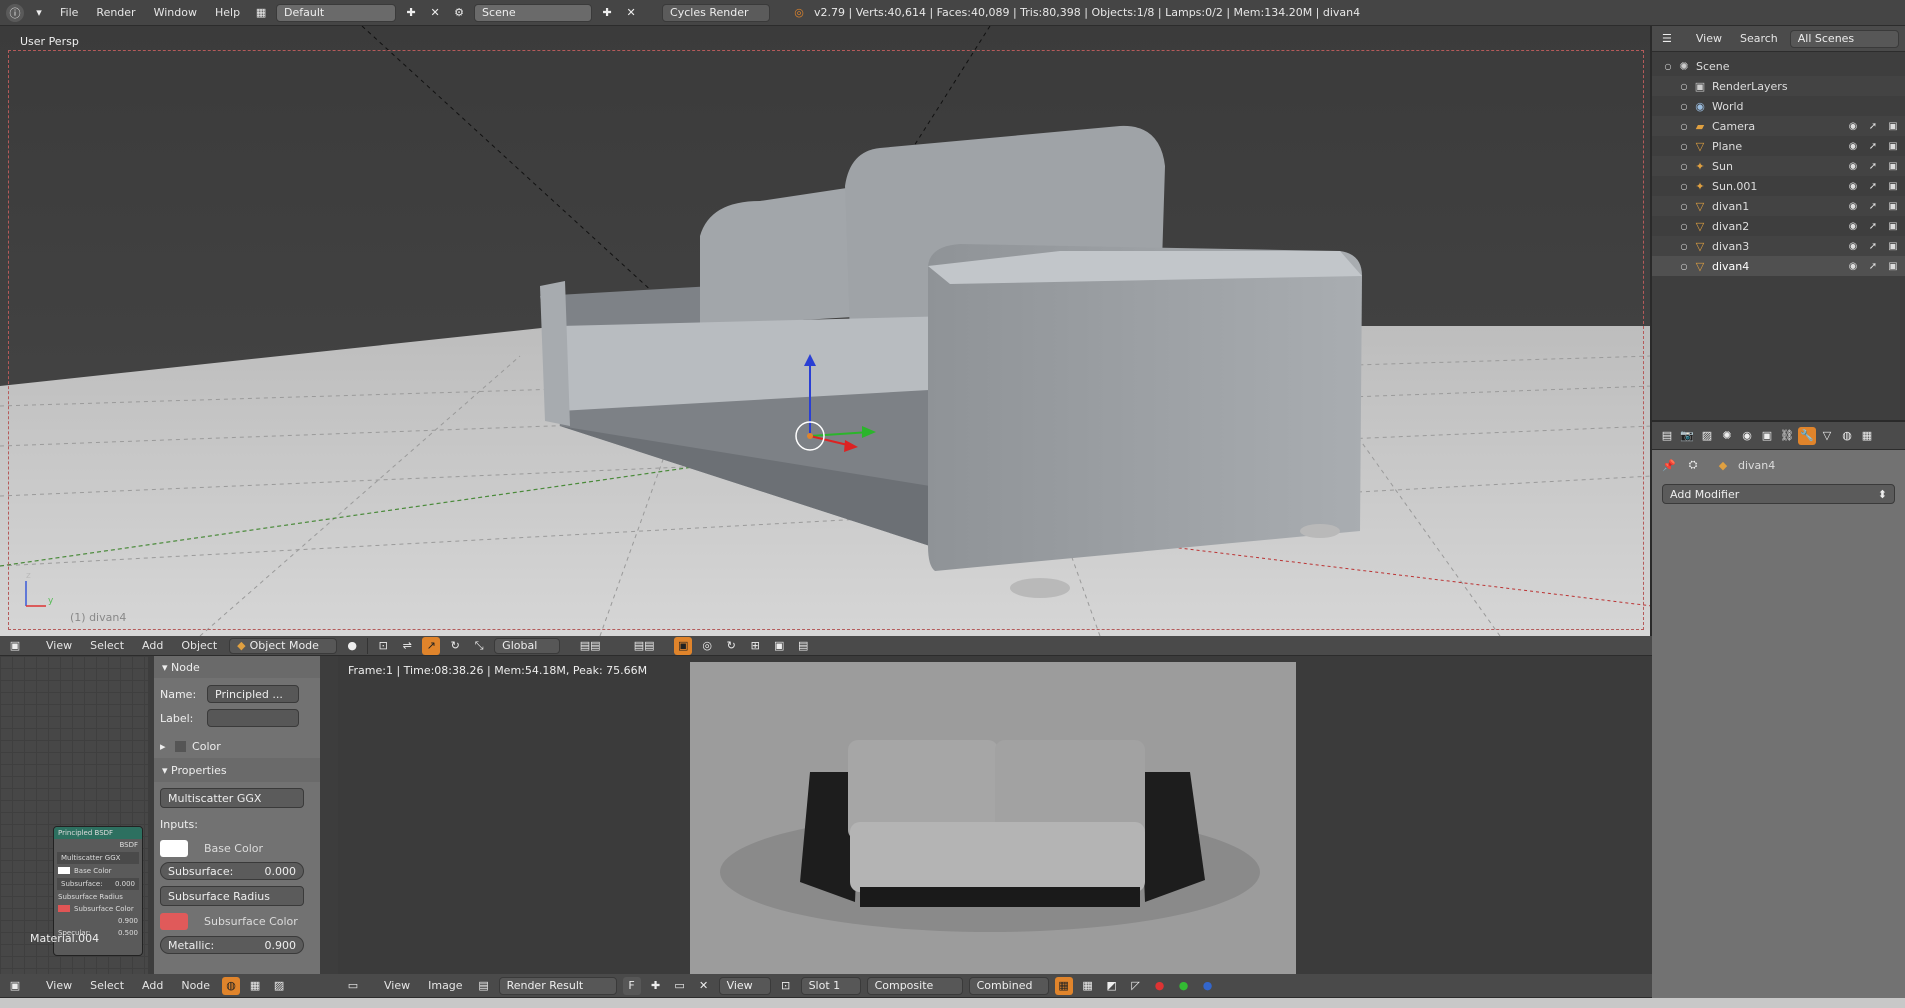  What do you see at coordinates (353, 986) in the screenshot?
I see `image-editor-type-icon: ▭` at bounding box center [353, 986].